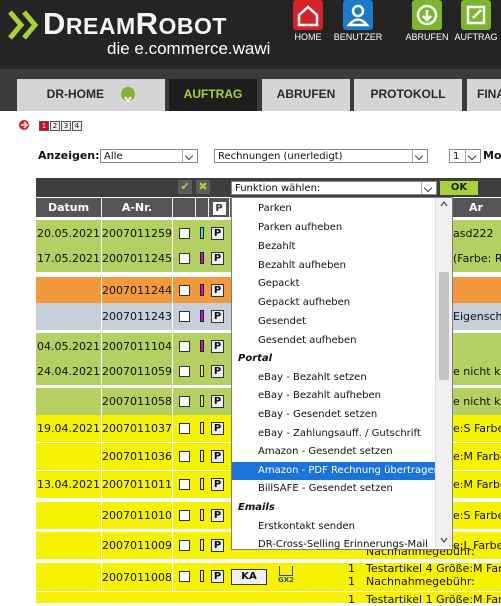 This screenshot has width=501, height=606. What do you see at coordinates (308, 33) in the screenshot?
I see `home-button: HOME` at bounding box center [308, 33].